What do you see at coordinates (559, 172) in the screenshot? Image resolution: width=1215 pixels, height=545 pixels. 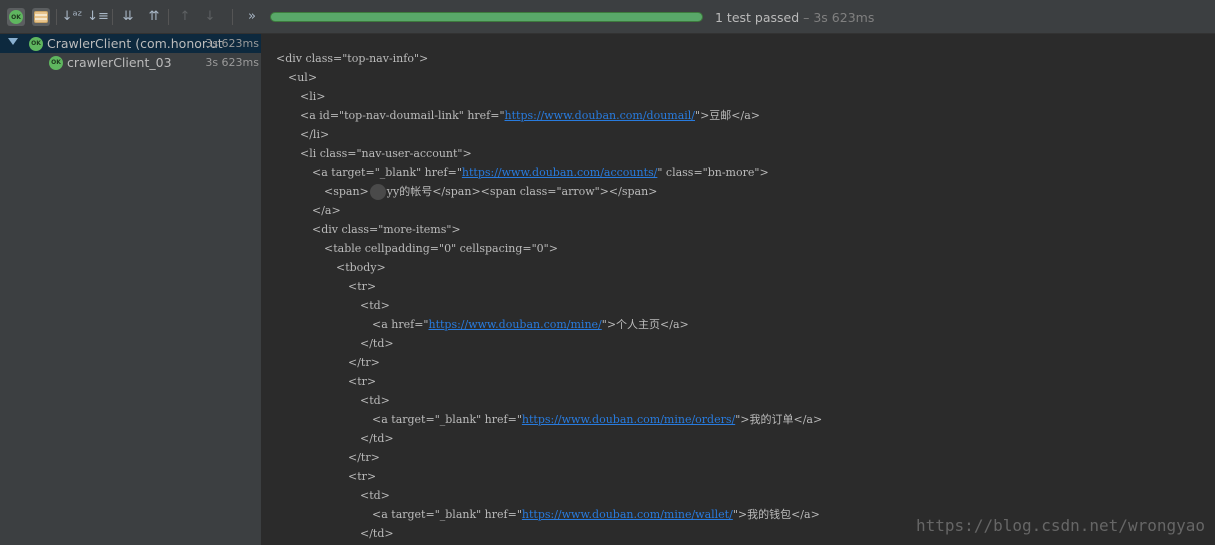 I see `console-link: https://www.douban.com/accounts/` at bounding box center [559, 172].